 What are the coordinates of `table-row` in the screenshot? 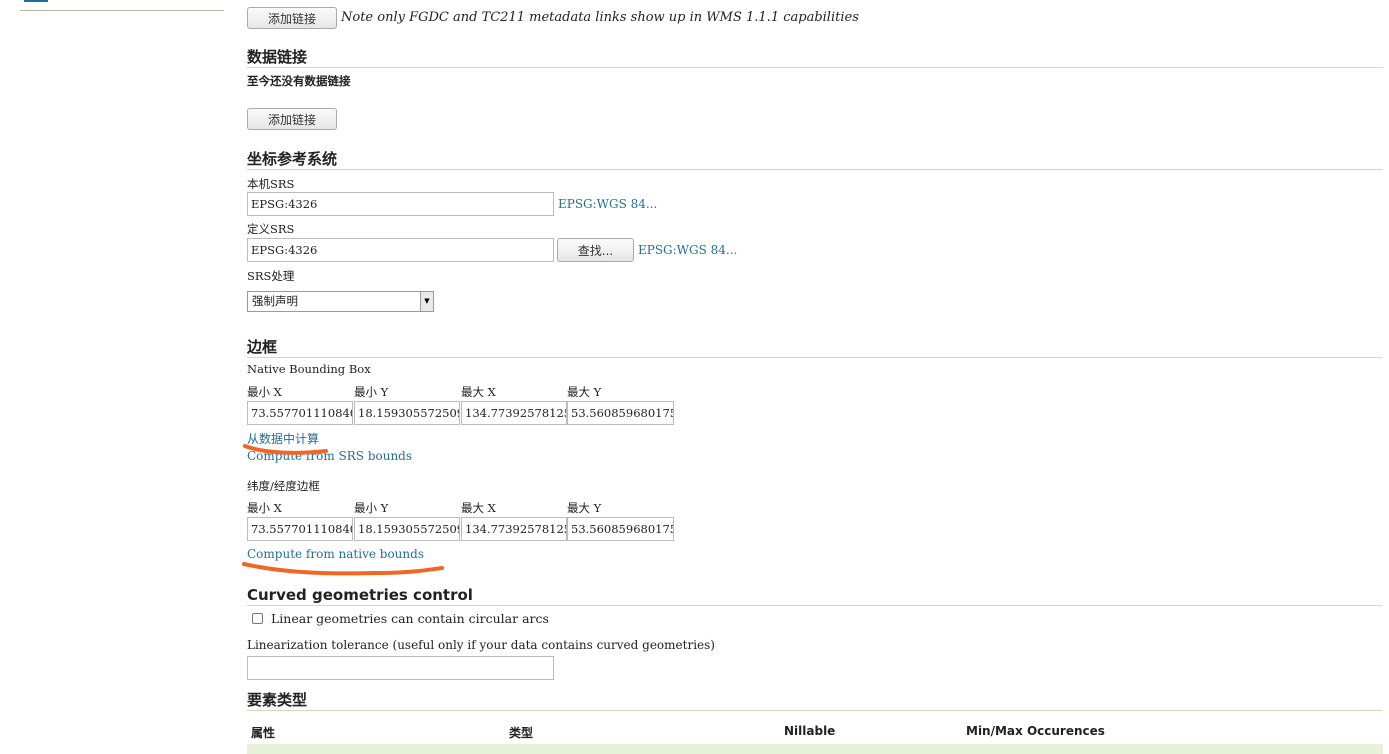 It's located at (815, 749).